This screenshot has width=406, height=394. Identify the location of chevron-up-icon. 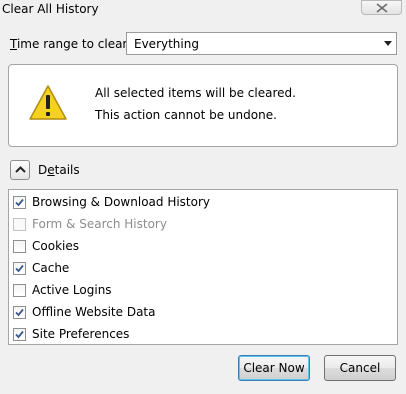
(20, 169).